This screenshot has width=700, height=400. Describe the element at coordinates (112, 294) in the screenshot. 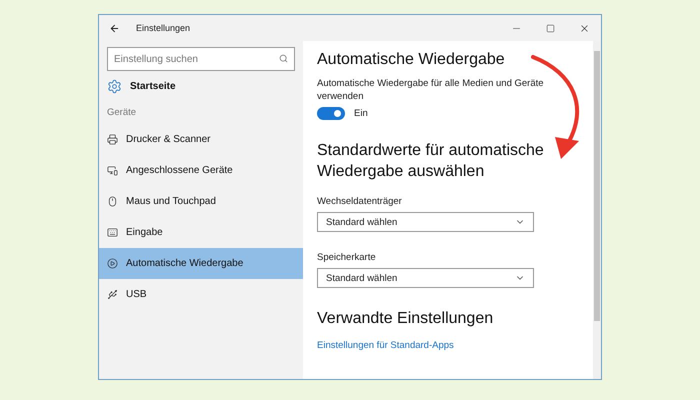

I see `usb-icon` at that location.